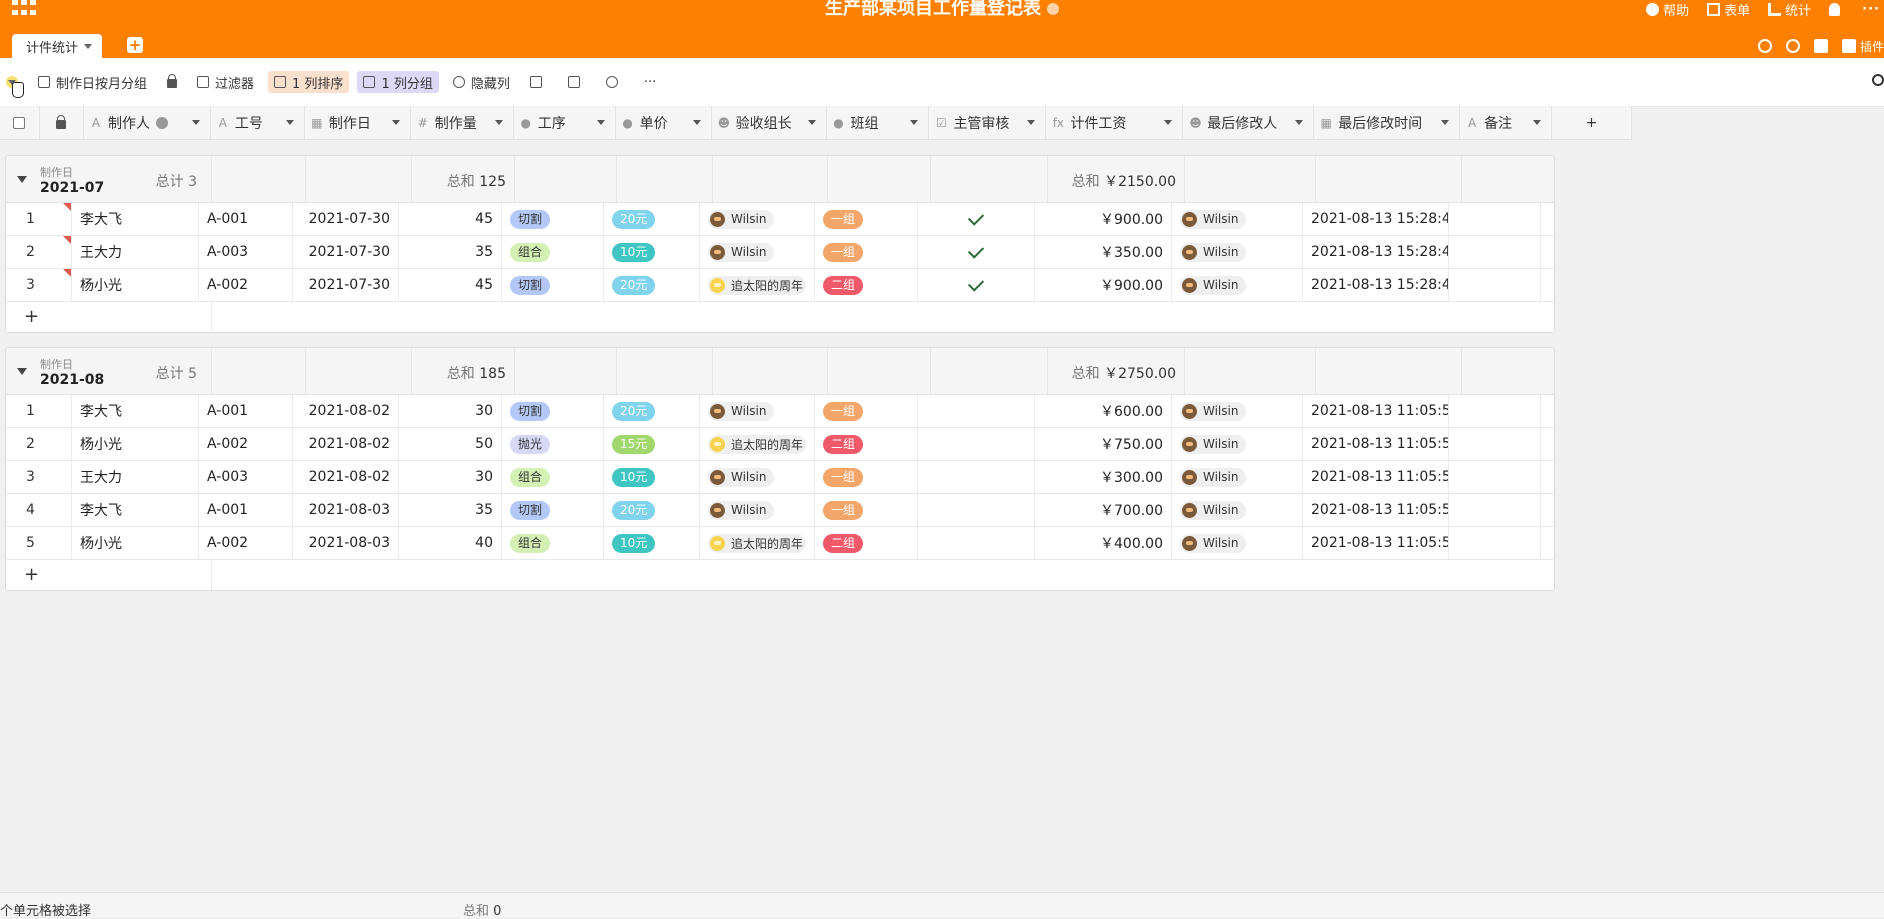 This screenshot has height=919, width=1884. Describe the element at coordinates (988, 122) in the screenshot. I see `col-review: ☑ 主管审核` at that location.